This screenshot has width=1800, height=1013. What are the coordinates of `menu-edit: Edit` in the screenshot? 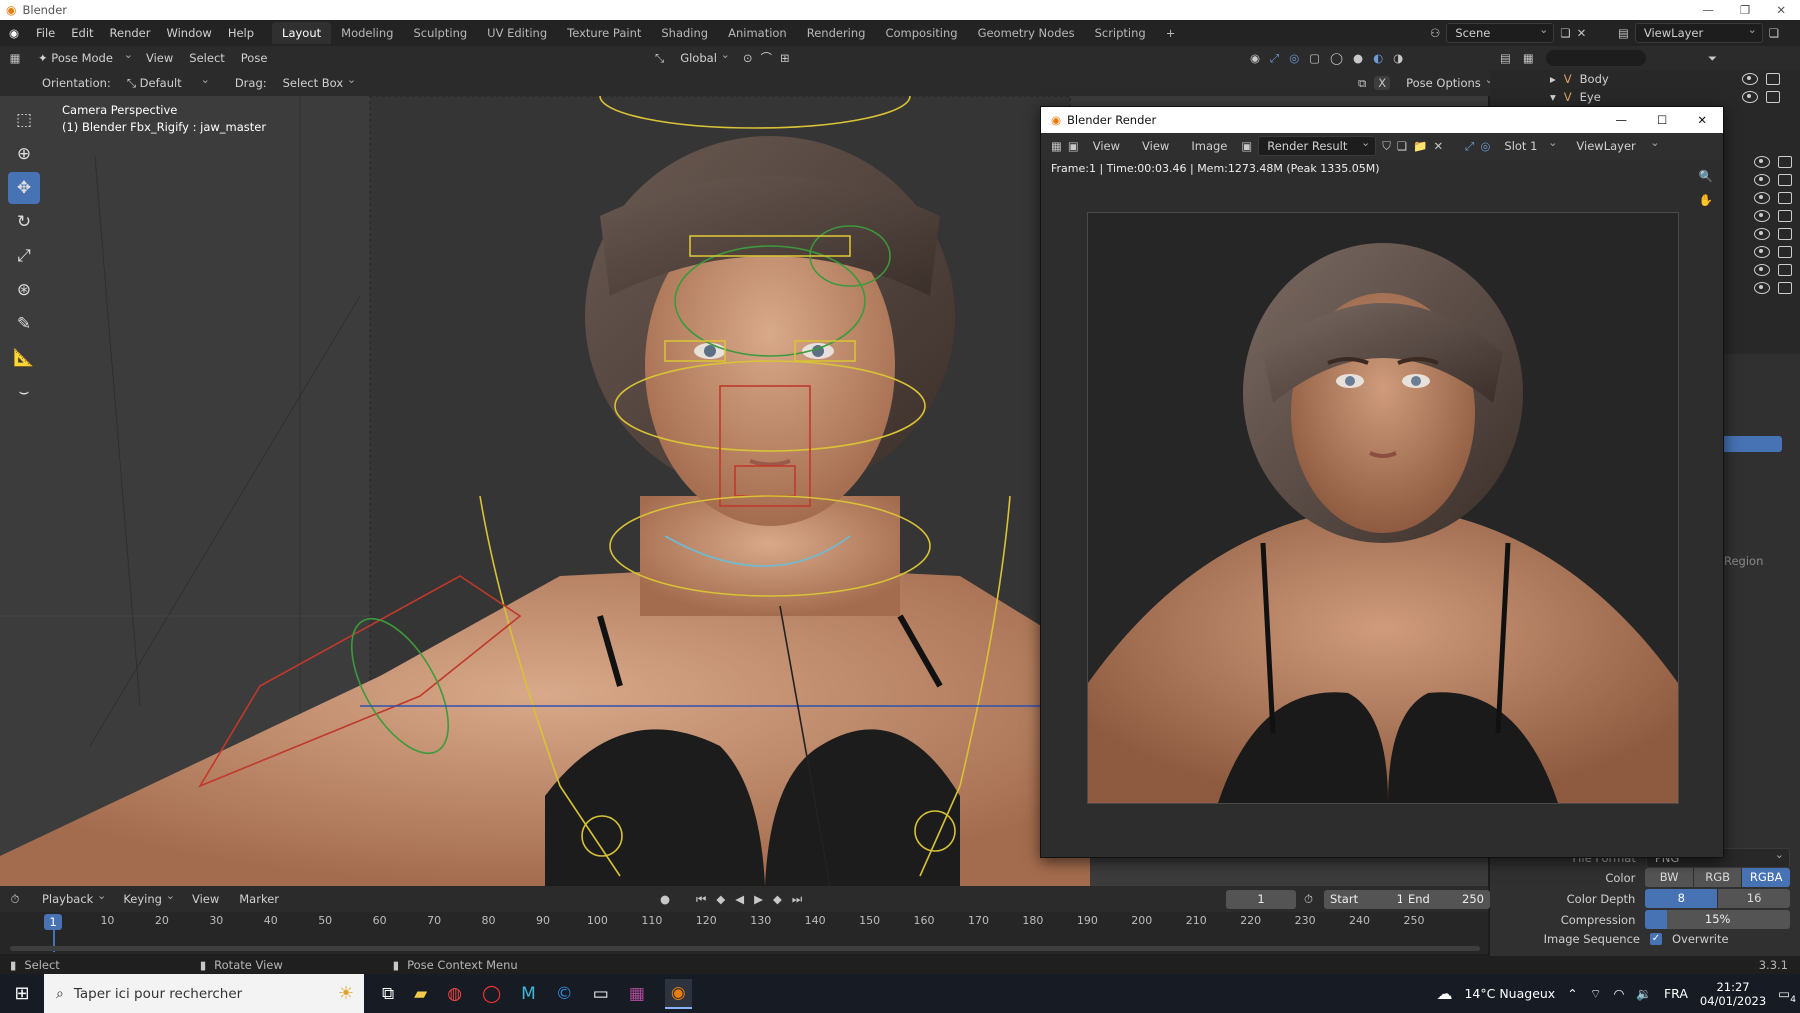 It's located at (82, 33).